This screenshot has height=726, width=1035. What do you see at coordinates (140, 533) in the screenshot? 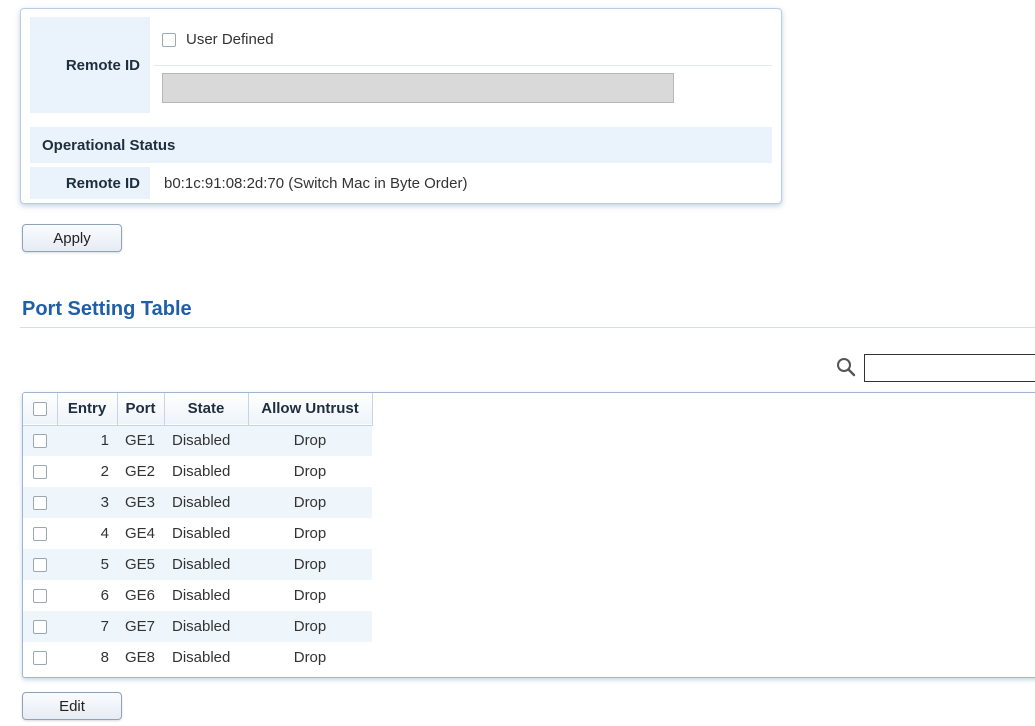
I see `cell-port: GE4` at bounding box center [140, 533].